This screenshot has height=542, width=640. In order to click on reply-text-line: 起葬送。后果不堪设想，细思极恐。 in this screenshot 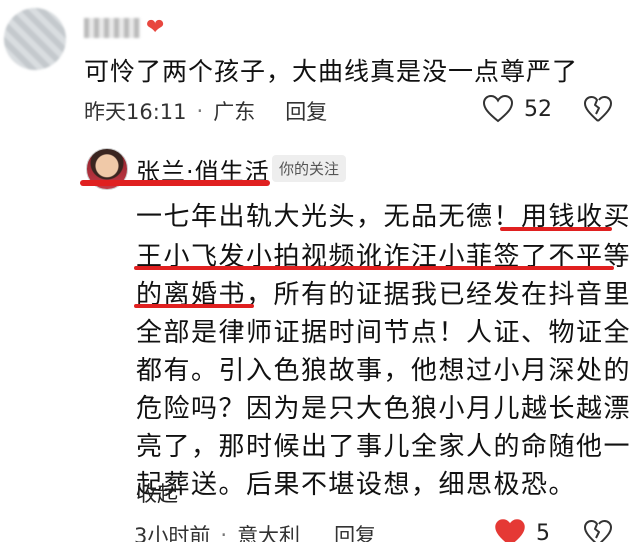, I will do `click(356, 485)`.